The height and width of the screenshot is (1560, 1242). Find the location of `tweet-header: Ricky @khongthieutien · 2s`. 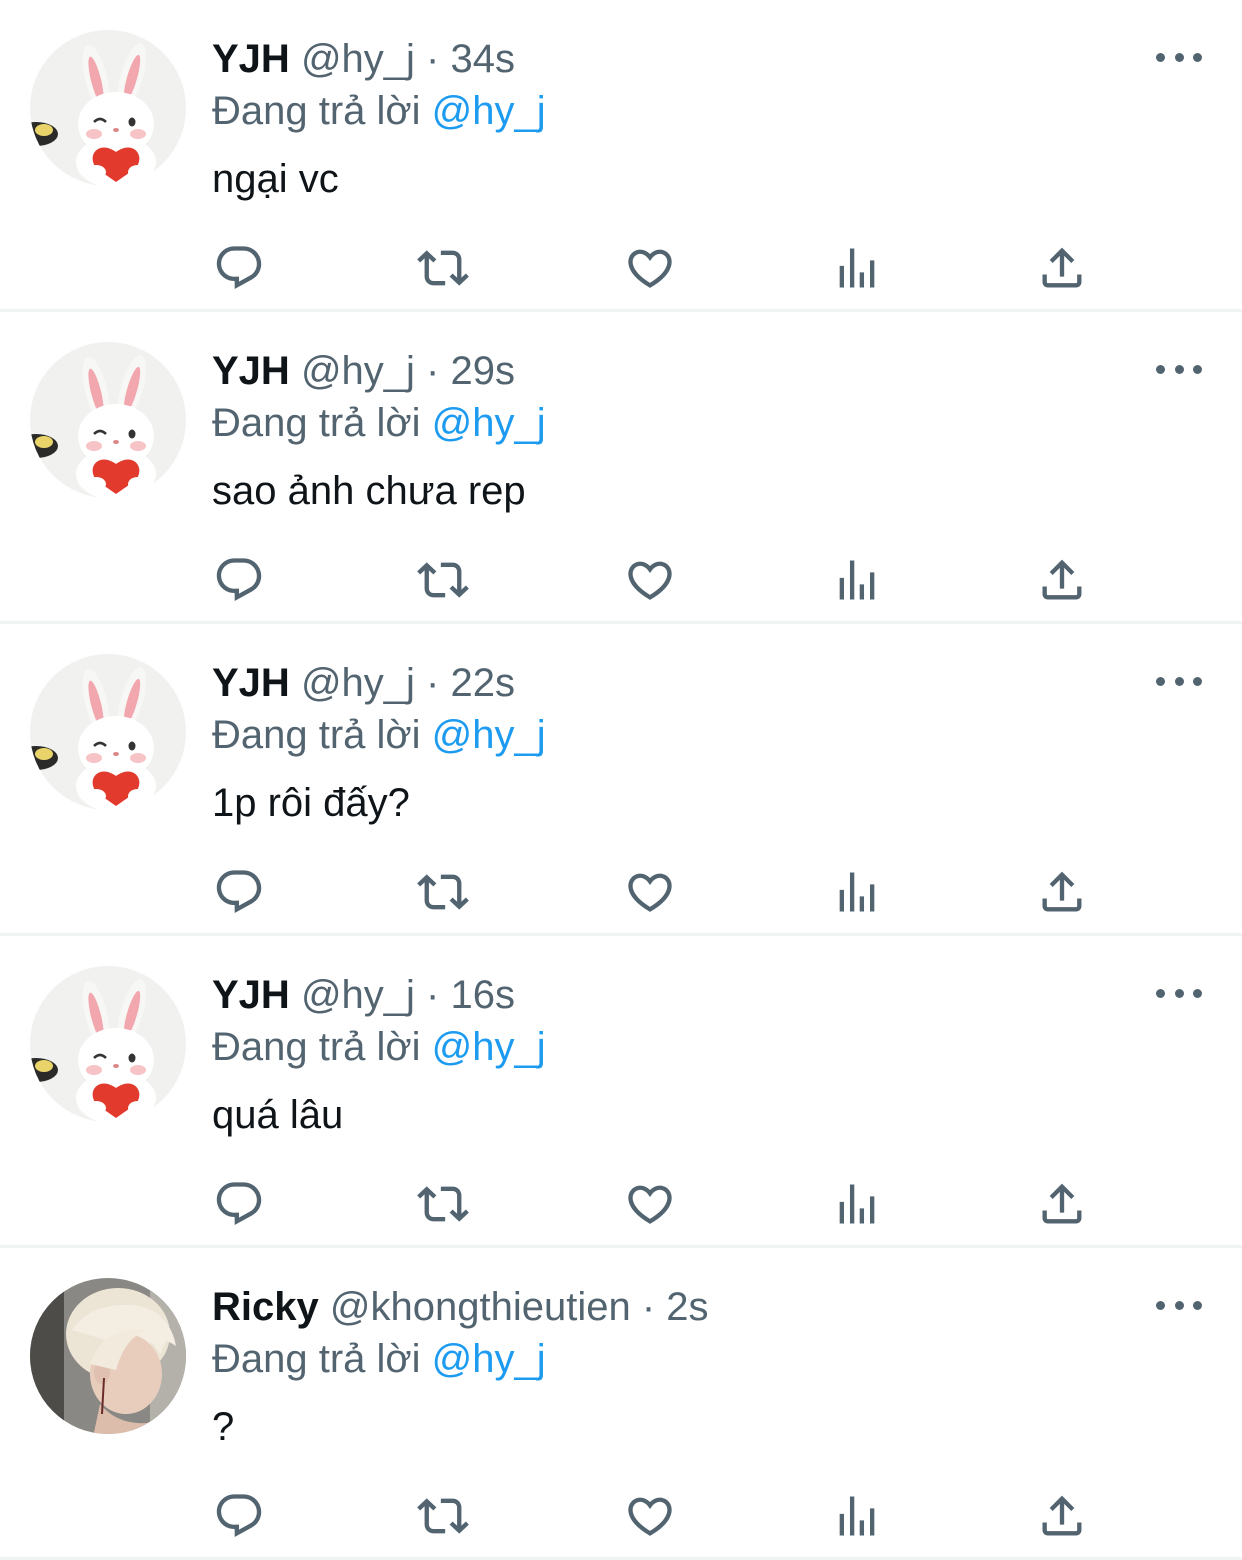

tweet-header: Ricky @khongthieutien · 2s is located at coordinates (460, 1307).